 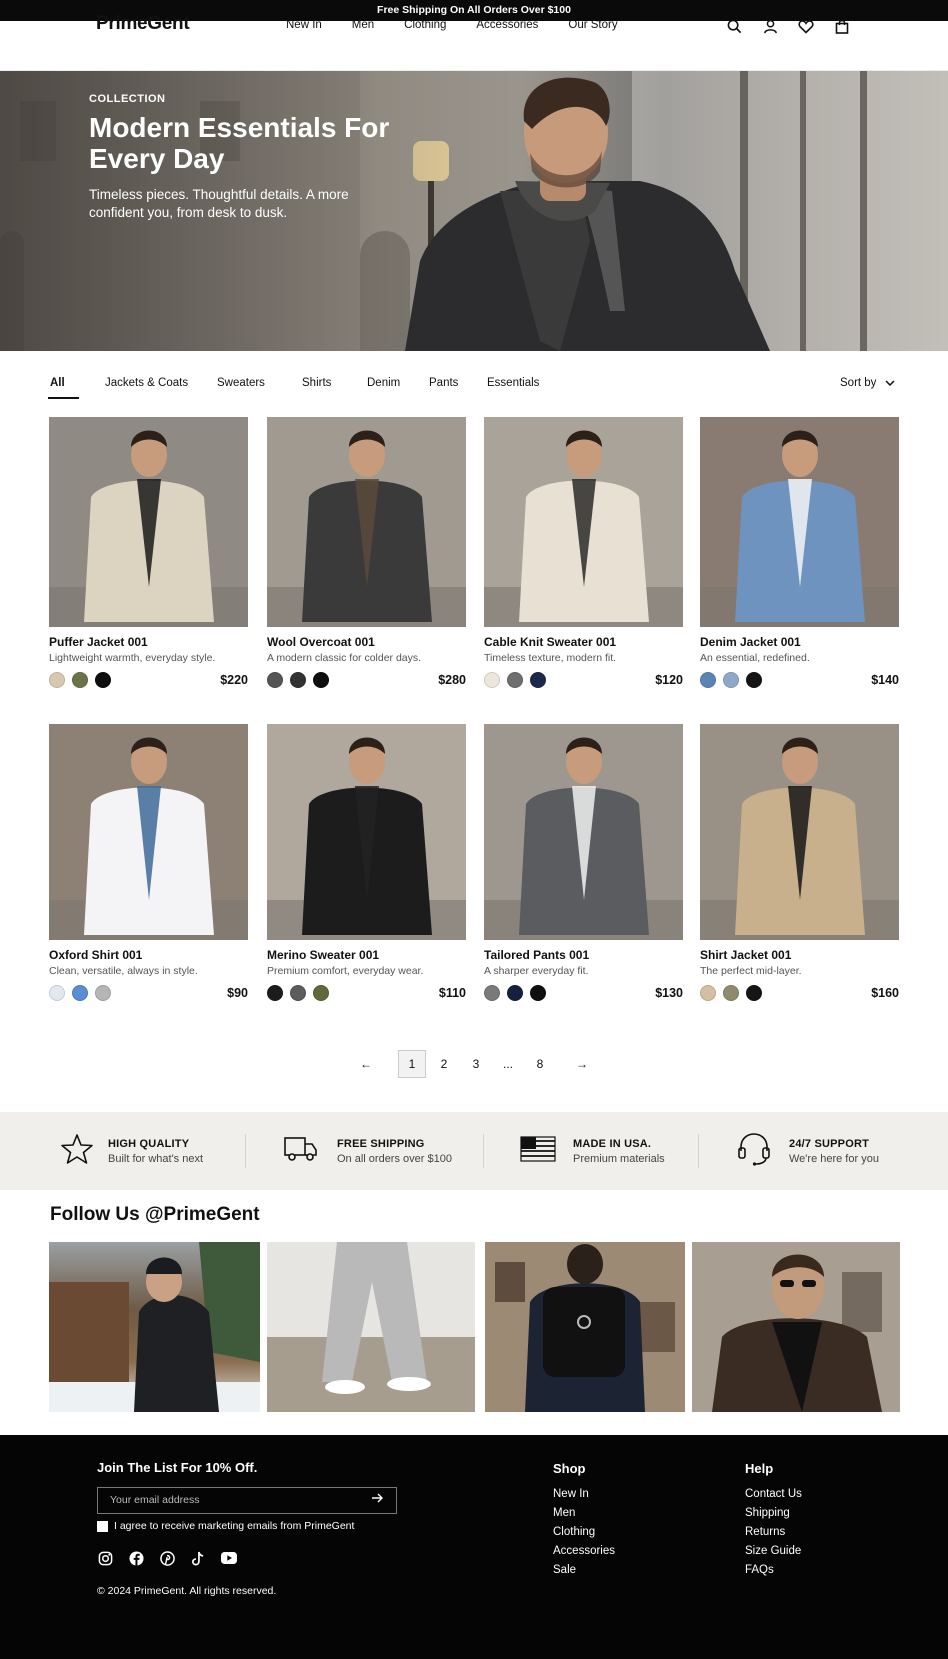 I want to click on tiktok-icon, so click(x=198, y=1558).